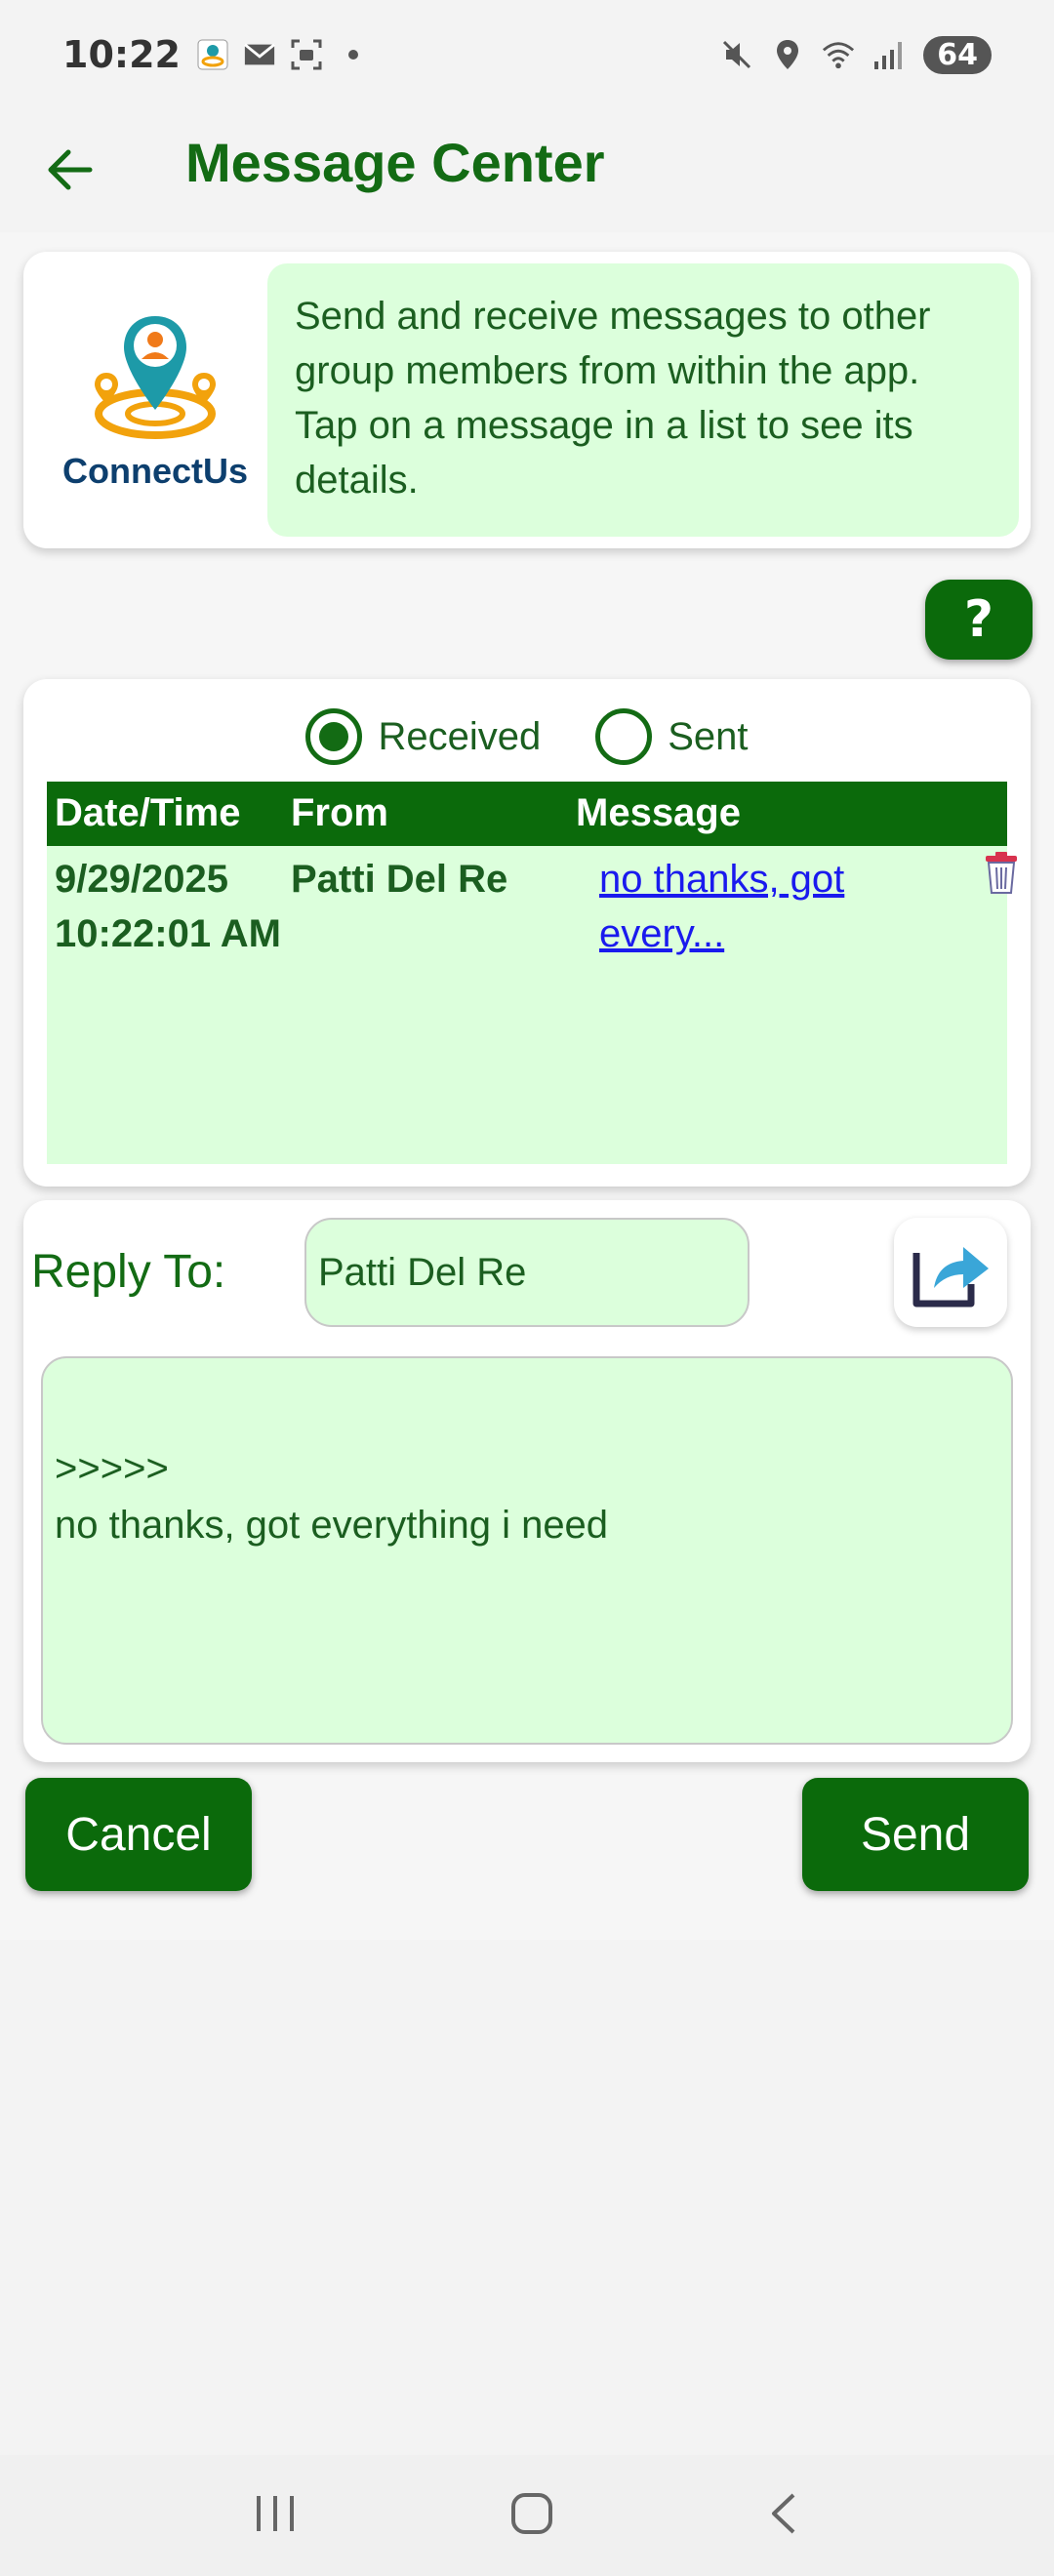 Image resolution: width=1054 pixels, height=2576 pixels. What do you see at coordinates (527, 1272) in the screenshot?
I see `reply-to-field: Patti Del Re` at bounding box center [527, 1272].